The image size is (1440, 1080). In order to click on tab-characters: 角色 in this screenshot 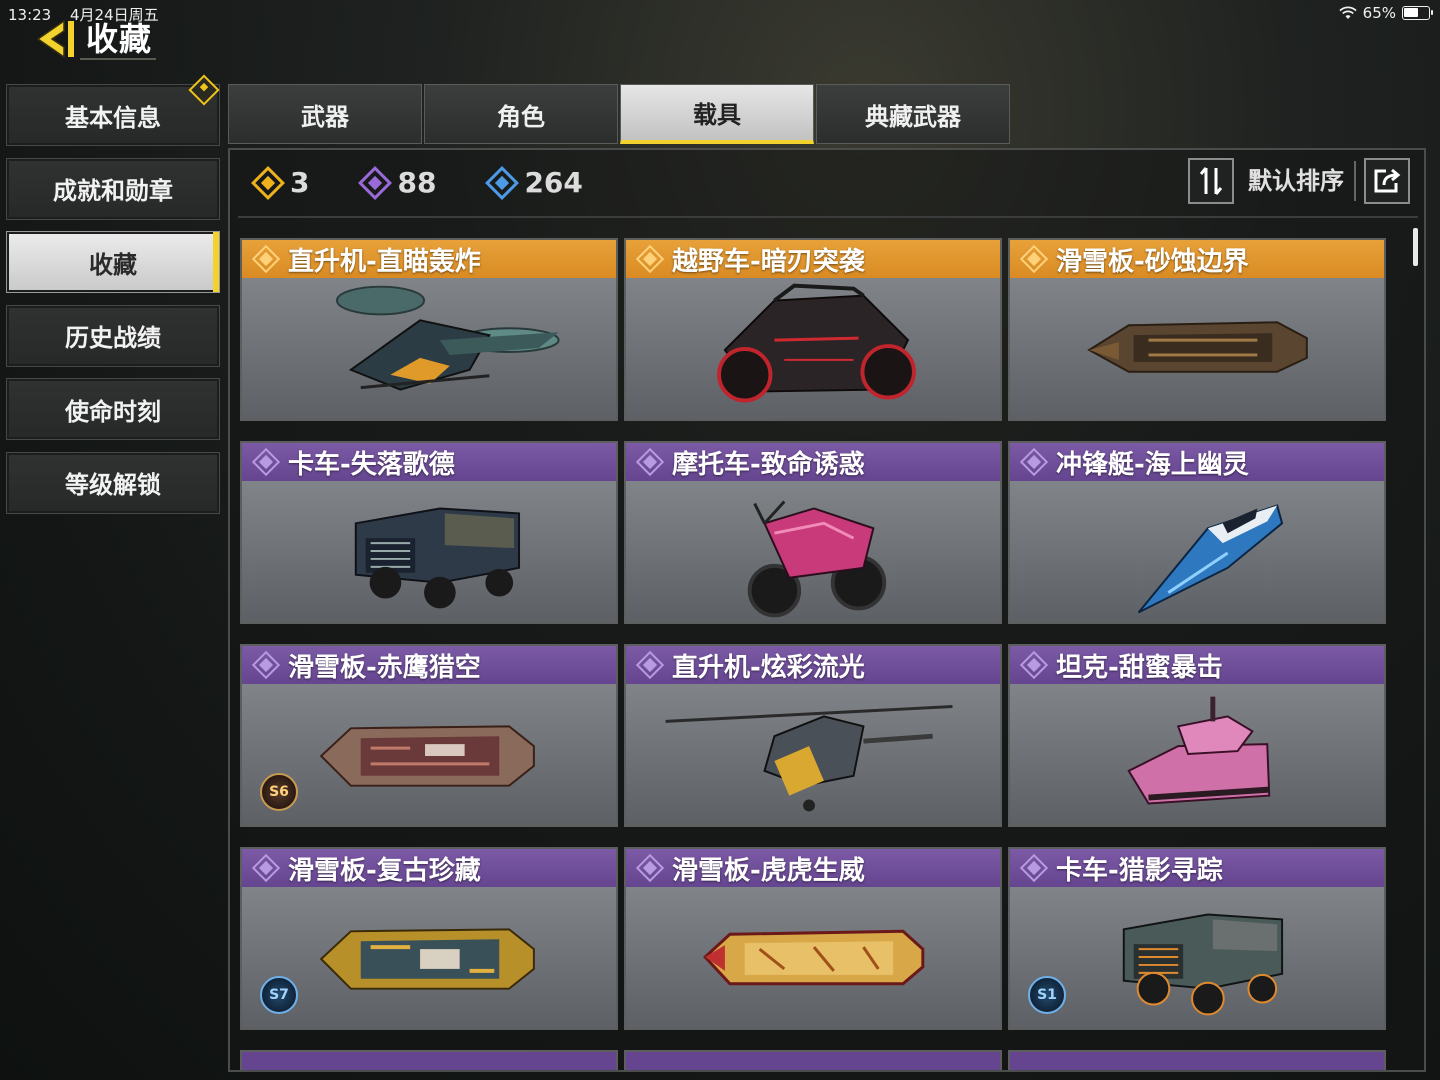, I will do `click(521, 114)`.